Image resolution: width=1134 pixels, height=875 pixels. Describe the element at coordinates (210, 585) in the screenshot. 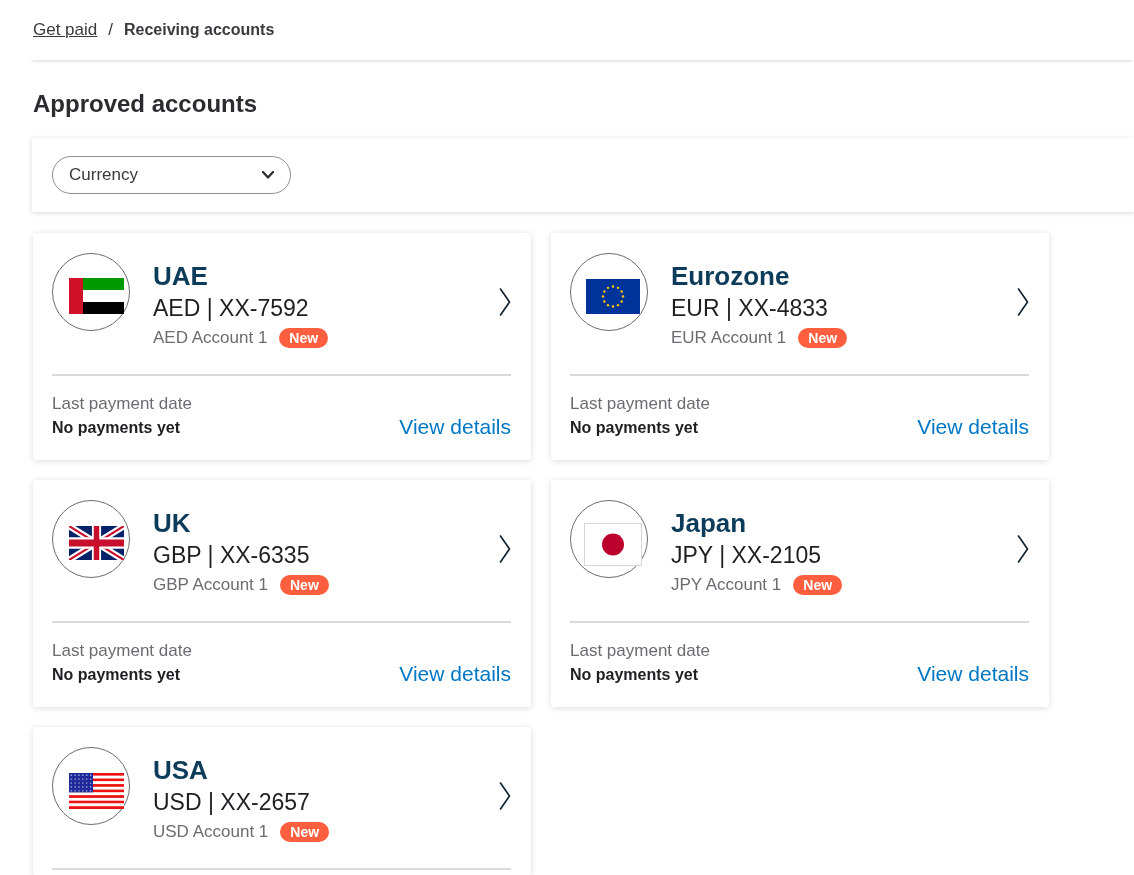

I see `account-name: GBP Account 1` at that location.